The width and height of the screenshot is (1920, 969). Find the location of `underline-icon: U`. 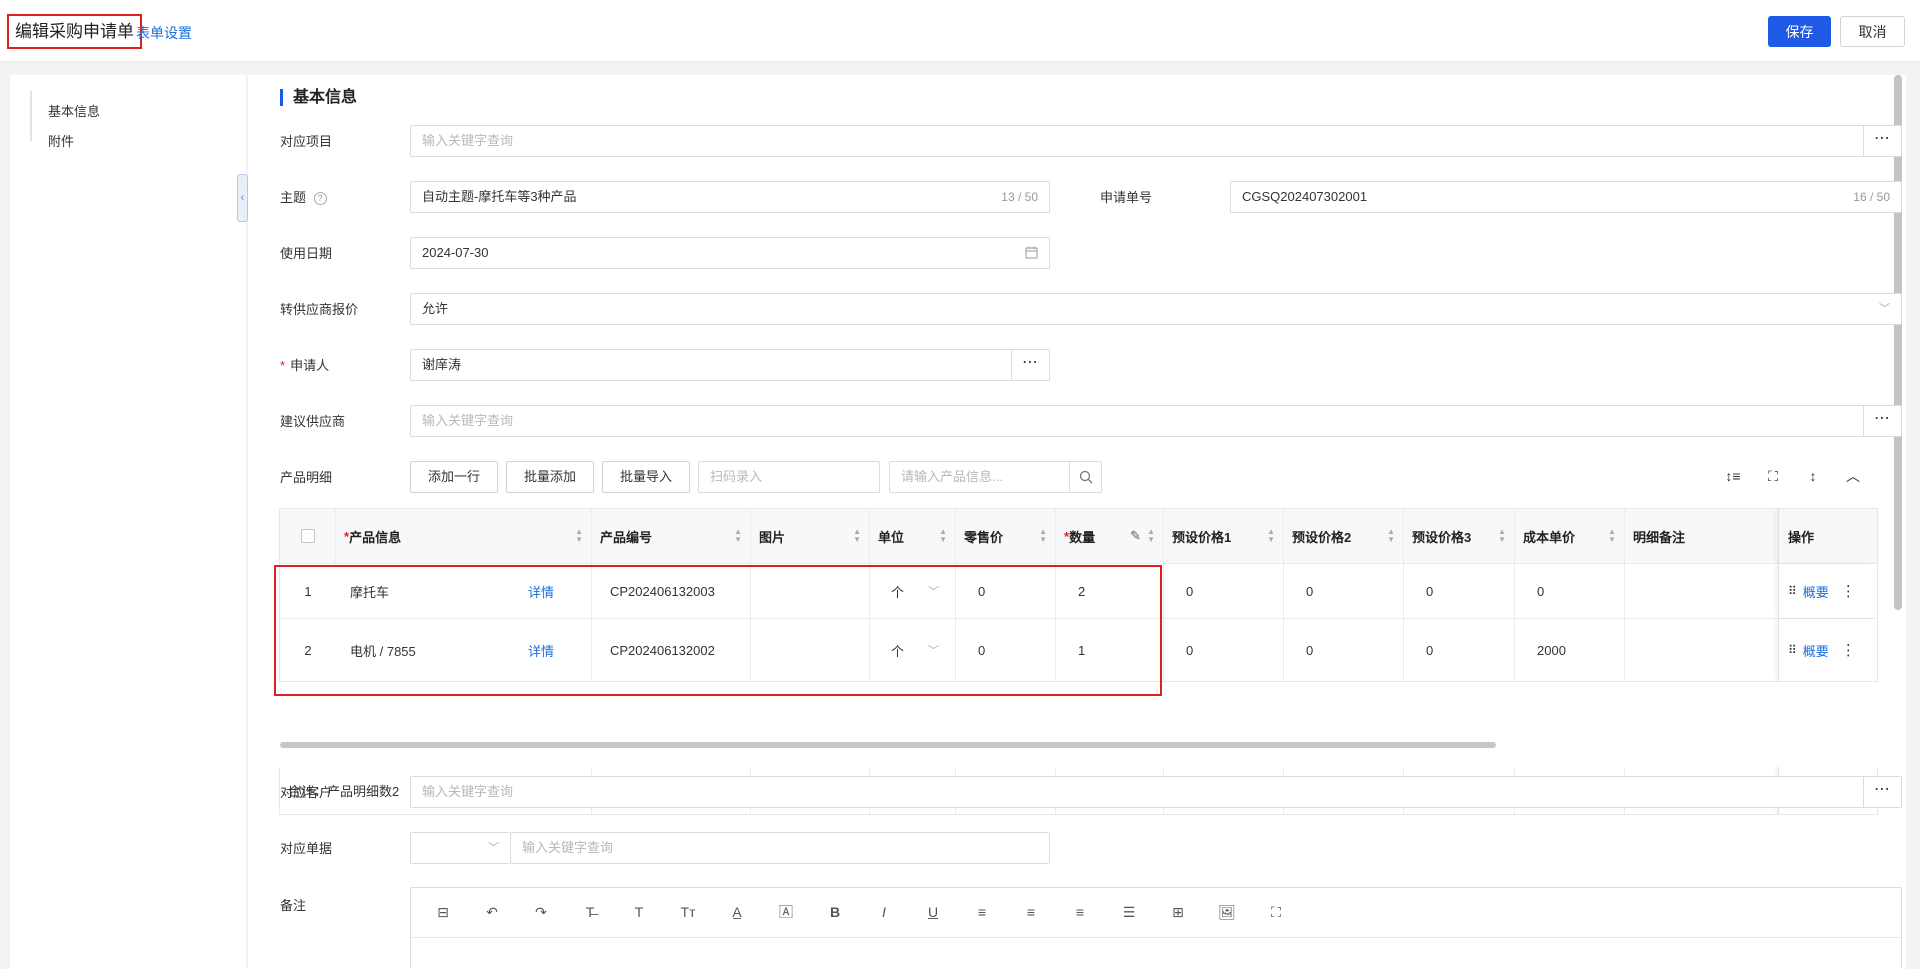

underline-icon: U is located at coordinates (933, 912).